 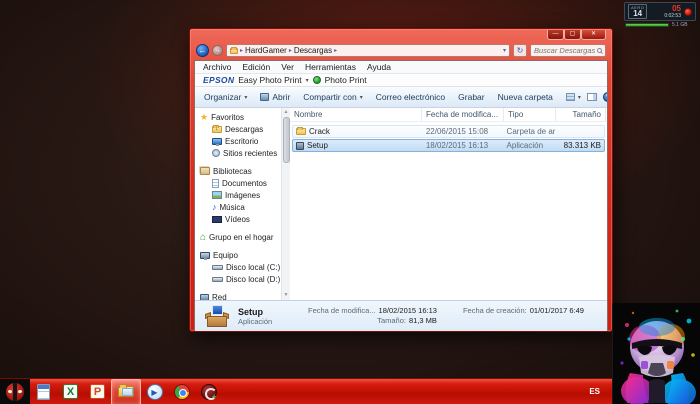 What do you see at coordinates (232, 207) in the screenshot?
I see `musica-label: Música` at bounding box center [232, 207].